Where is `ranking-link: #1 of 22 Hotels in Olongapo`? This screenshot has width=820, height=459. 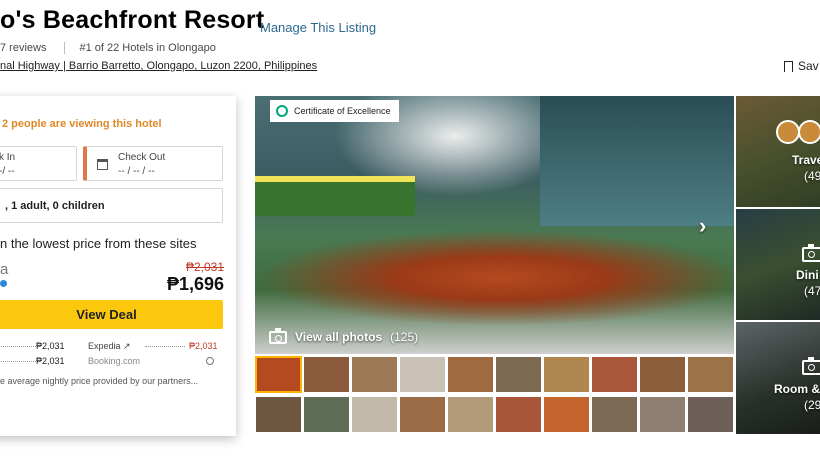 ranking-link: #1 of 22 Hotels in Olongapo is located at coordinates (147, 48).